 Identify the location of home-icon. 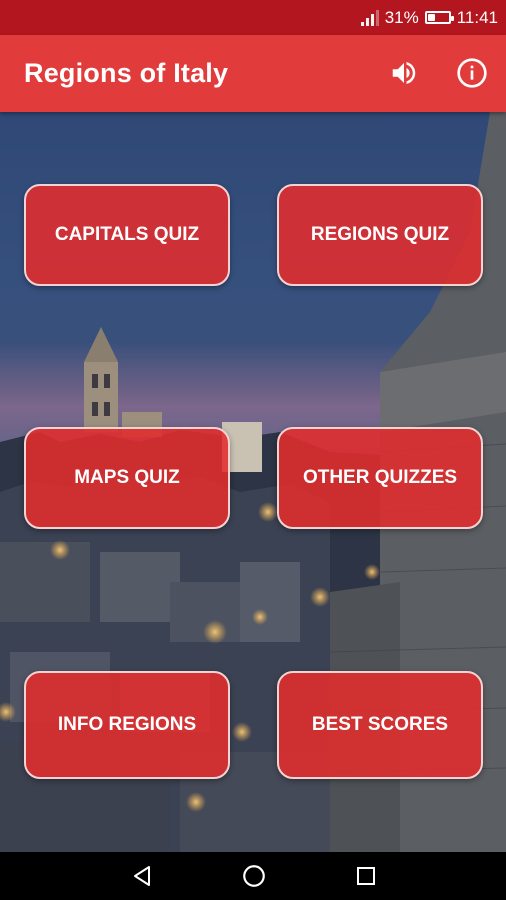
(254, 876).